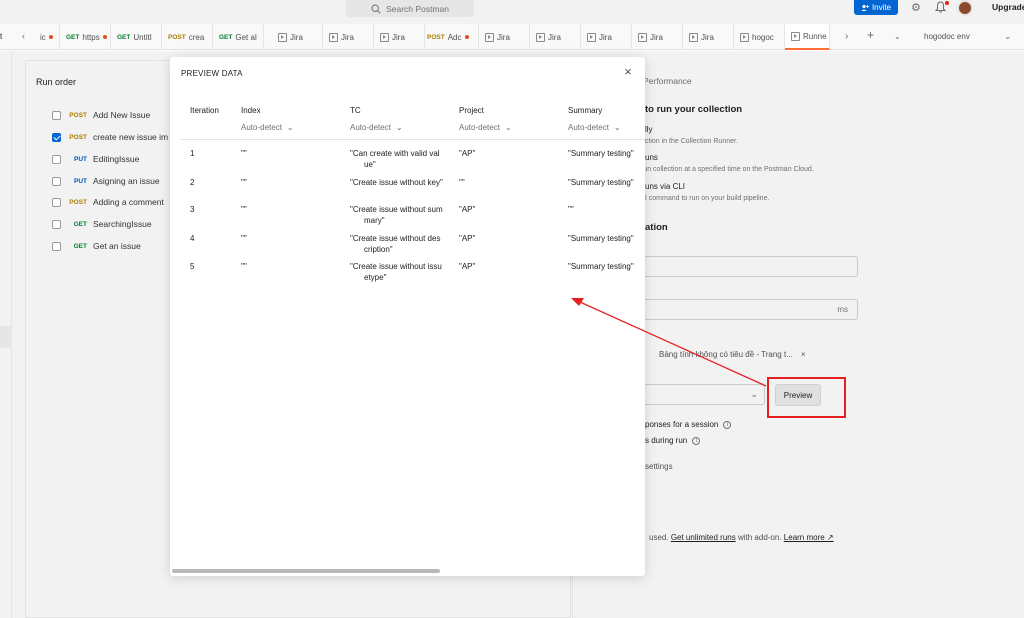 This screenshot has width=1024, height=618. Describe the element at coordinates (897, 36) in the screenshot. I see `tab-list-chevron-down-icon: ⌄` at that location.